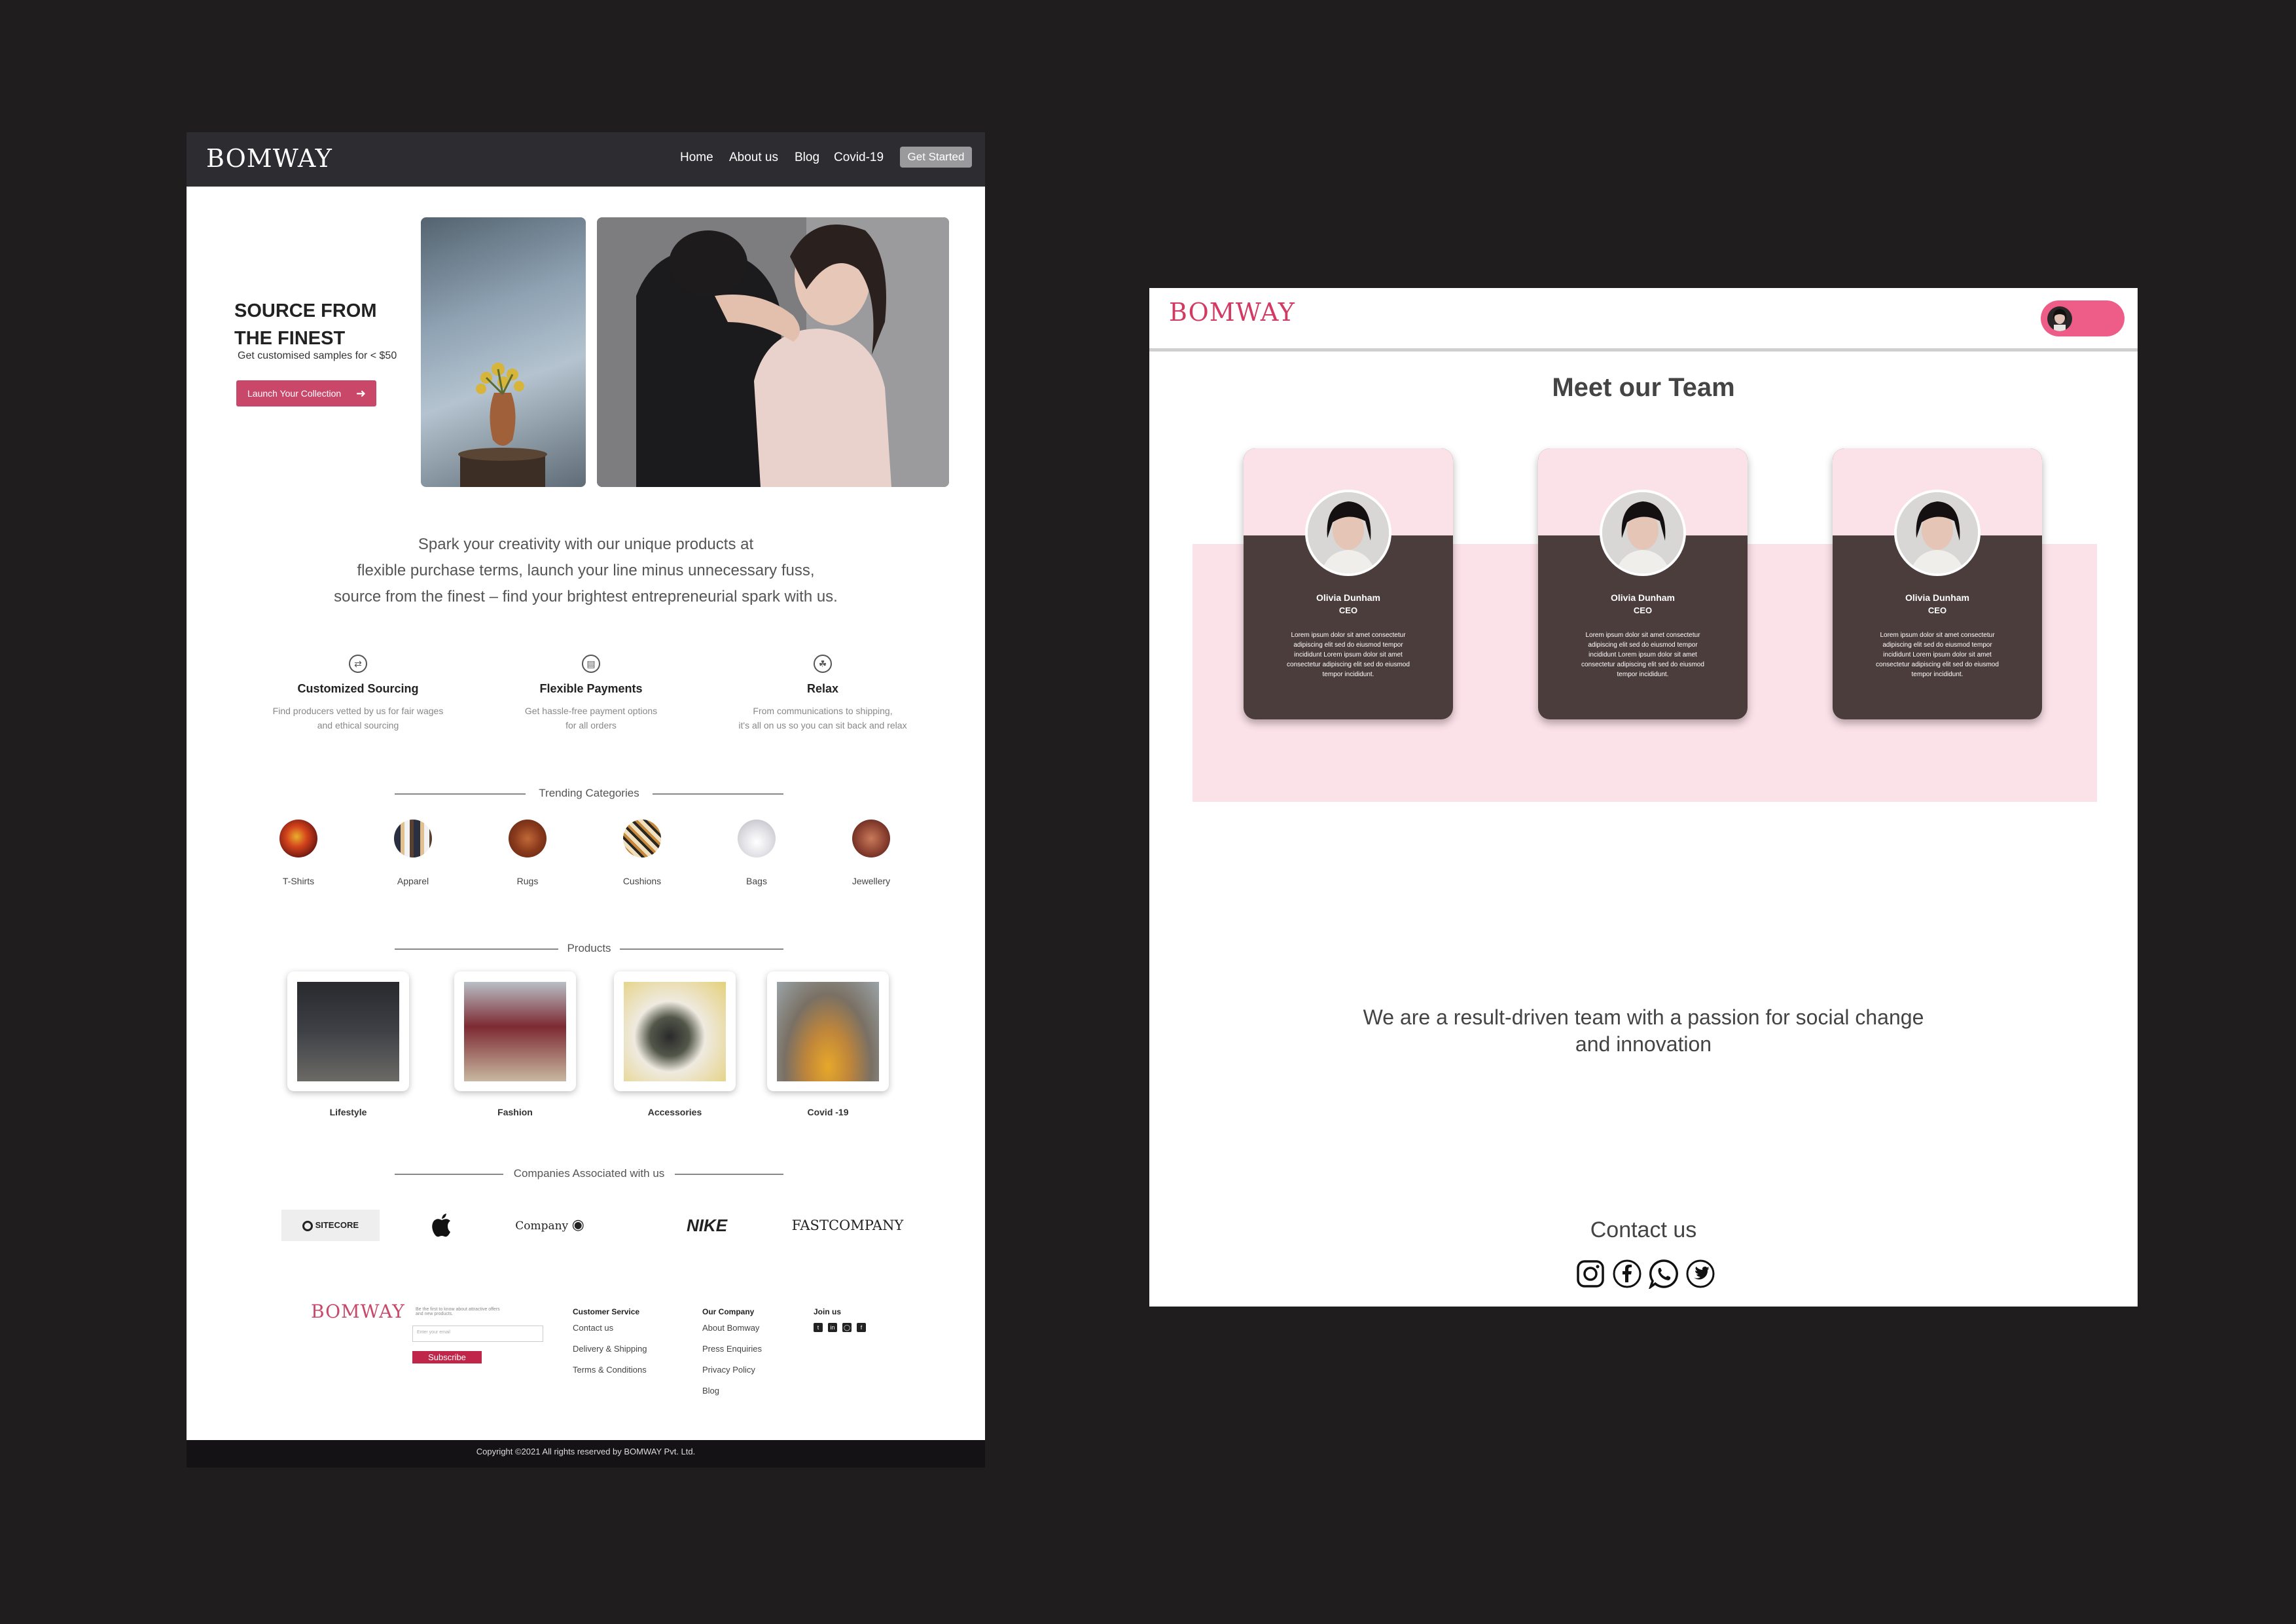 This screenshot has height=1624, width=2296. What do you see at coordinates (828, 1311) in the screenshot?
I see `column-title: Join us` at bounding box center [828, 1311].